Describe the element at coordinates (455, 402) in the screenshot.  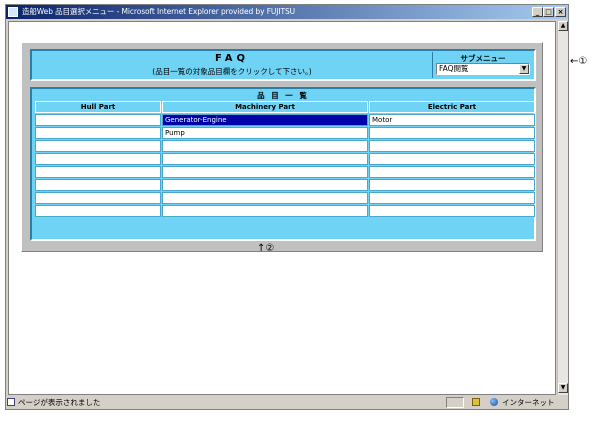
I see `status-cell` at that location.